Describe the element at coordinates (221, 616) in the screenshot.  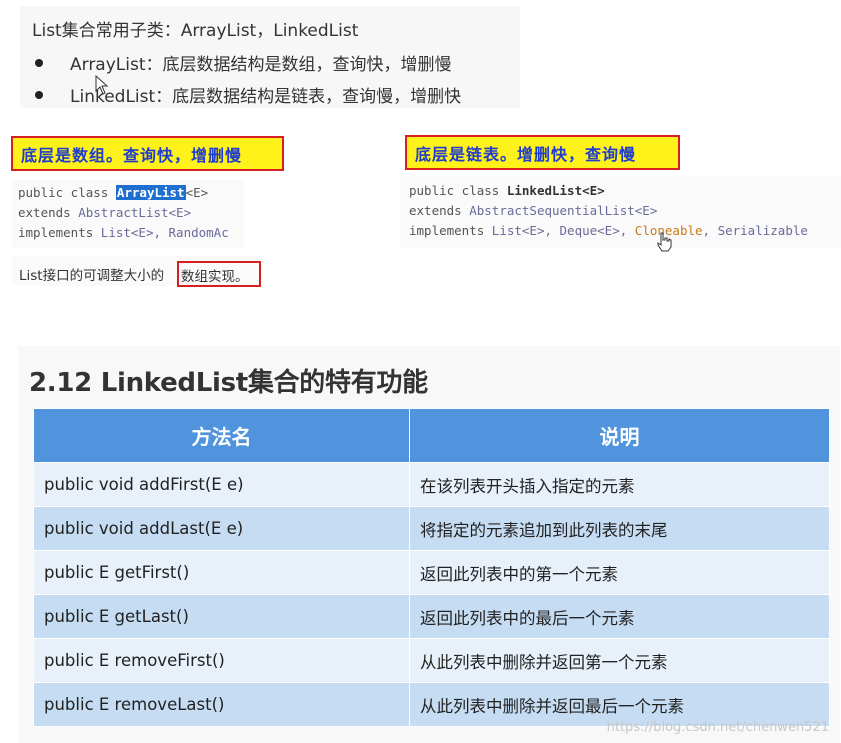
I see `method-cell: public E getLast()` at that location.